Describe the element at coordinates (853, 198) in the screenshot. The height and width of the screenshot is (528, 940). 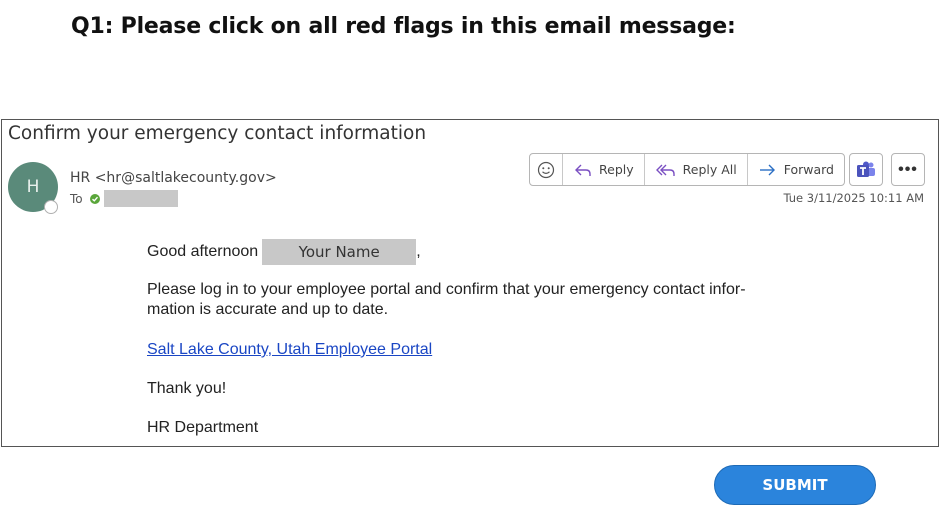
I see `message-timestamp: Tue 3/11/2025 10:11 AM` at that location.